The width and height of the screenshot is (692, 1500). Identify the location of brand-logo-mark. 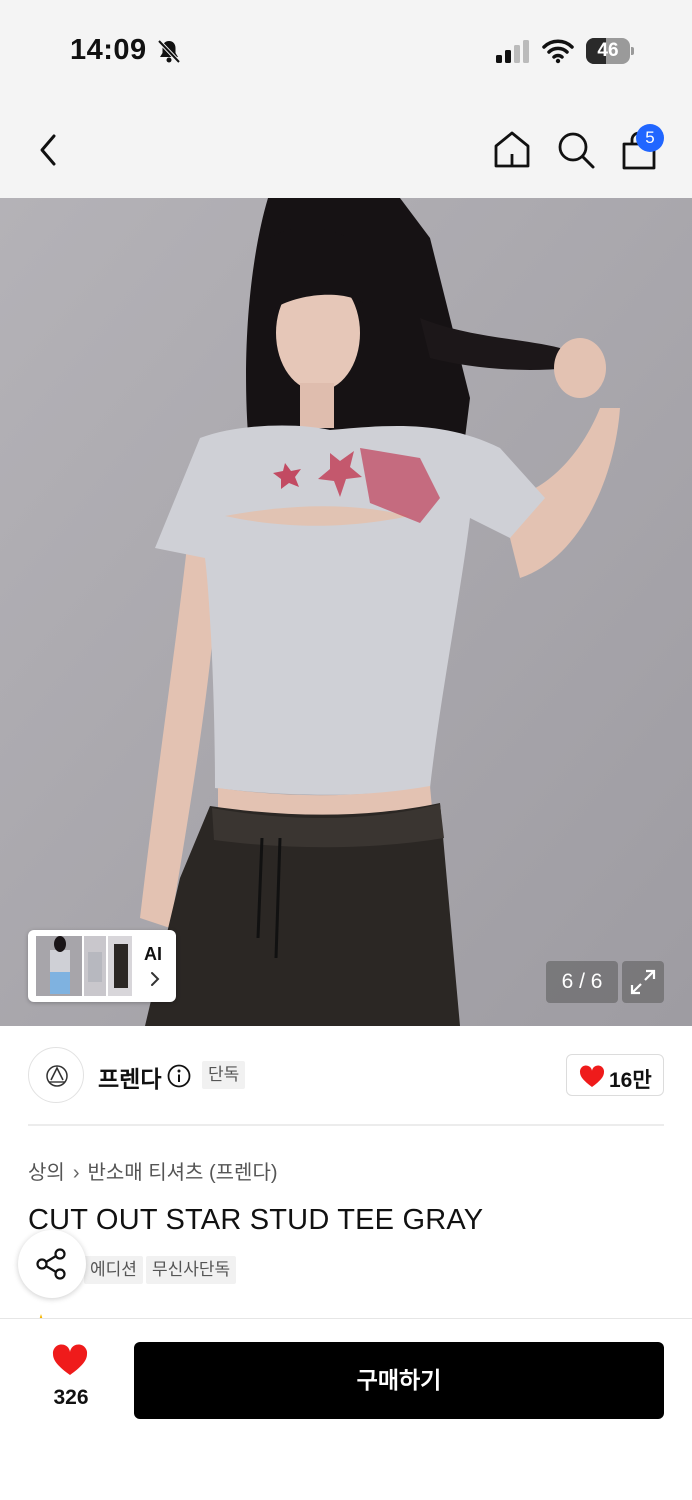
(57, 1076).